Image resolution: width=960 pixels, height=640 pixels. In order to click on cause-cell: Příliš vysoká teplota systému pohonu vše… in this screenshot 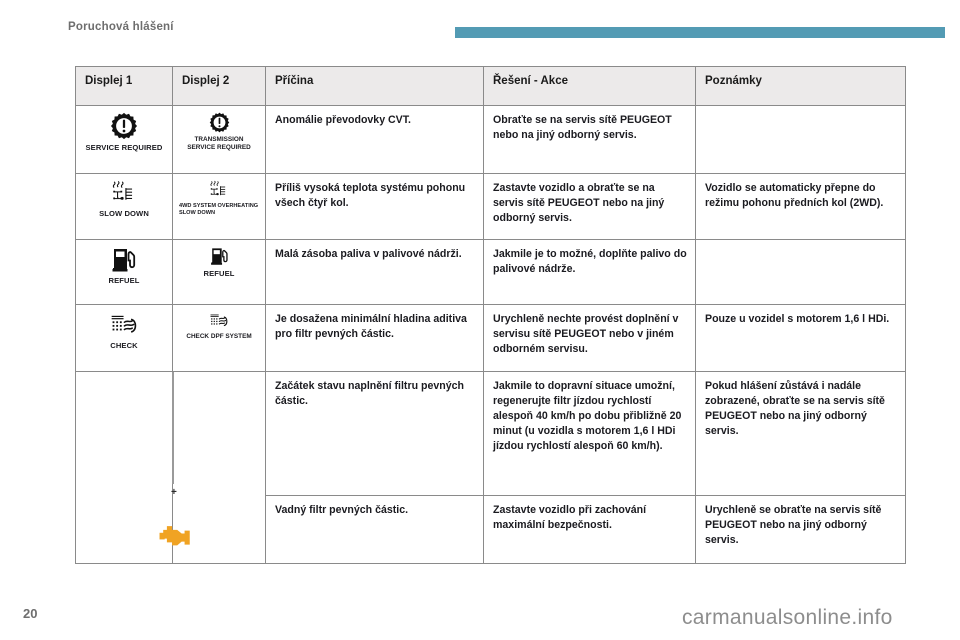, I will do `click(374, 206)`.